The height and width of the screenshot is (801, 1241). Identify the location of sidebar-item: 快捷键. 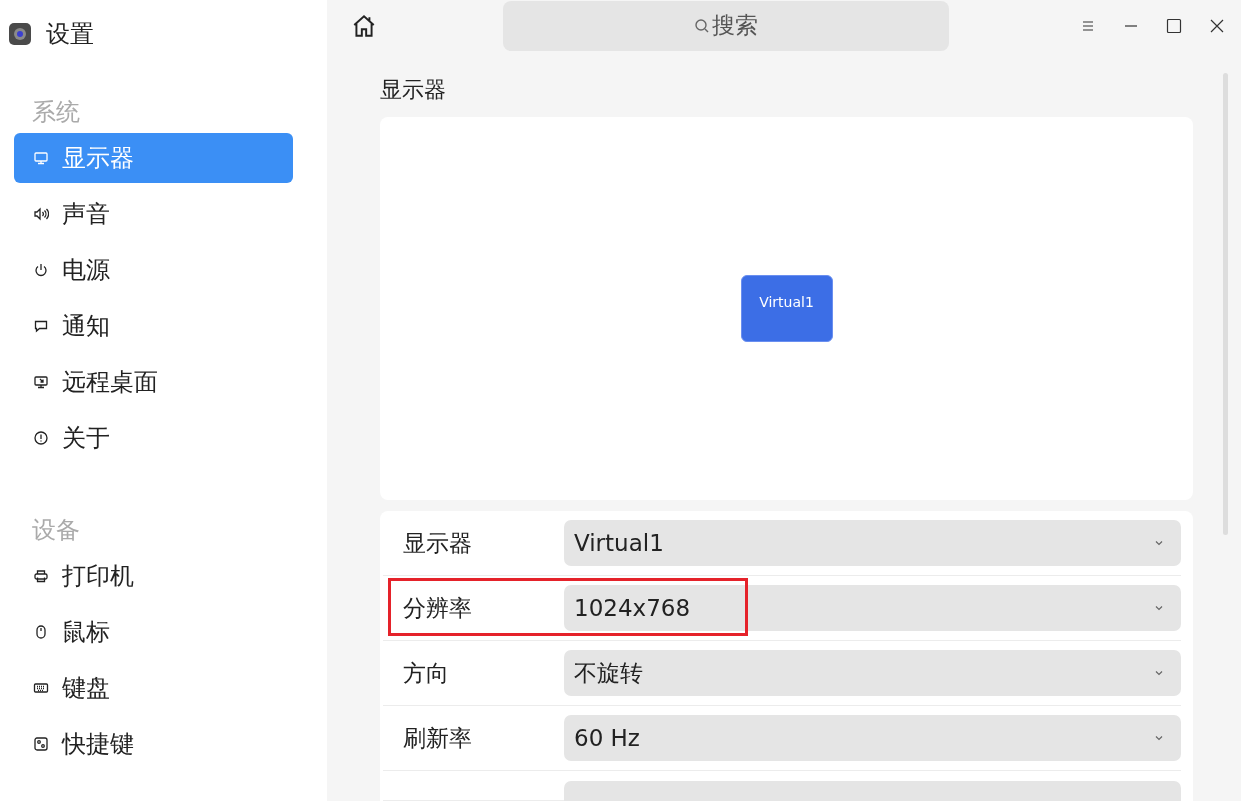
(153, 744).